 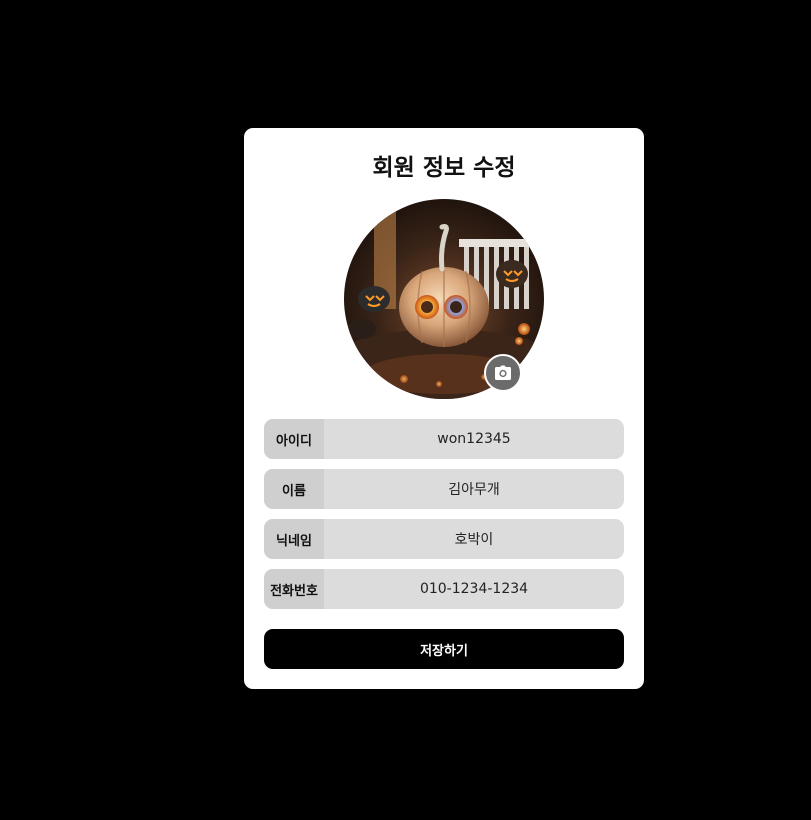 What do you see at coordinates (444, 299) in the screenshot?
I see `avatar-container` at bounding box center [444, 299].